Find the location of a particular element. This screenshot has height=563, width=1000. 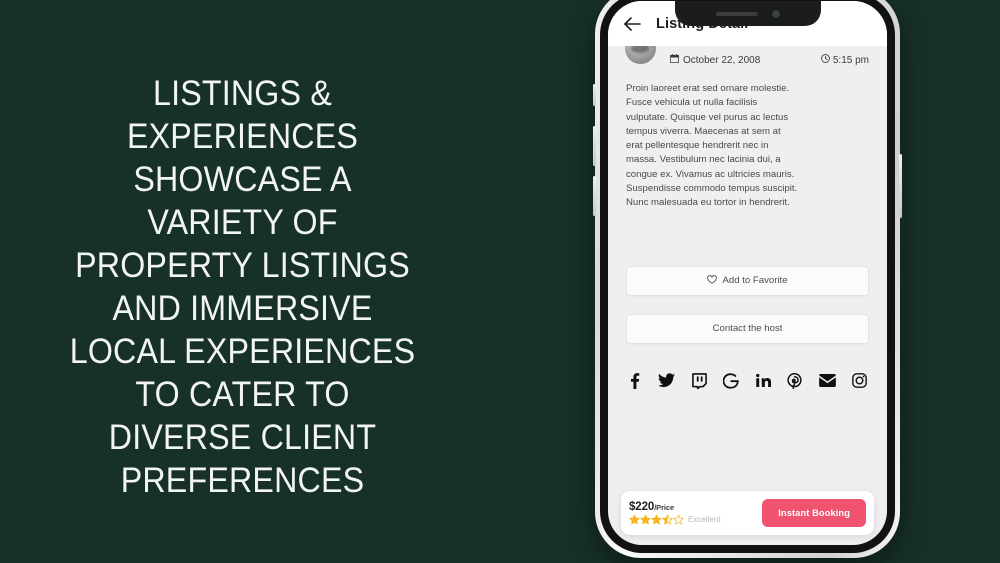

social-links-row is located at coordinates (747, 380).